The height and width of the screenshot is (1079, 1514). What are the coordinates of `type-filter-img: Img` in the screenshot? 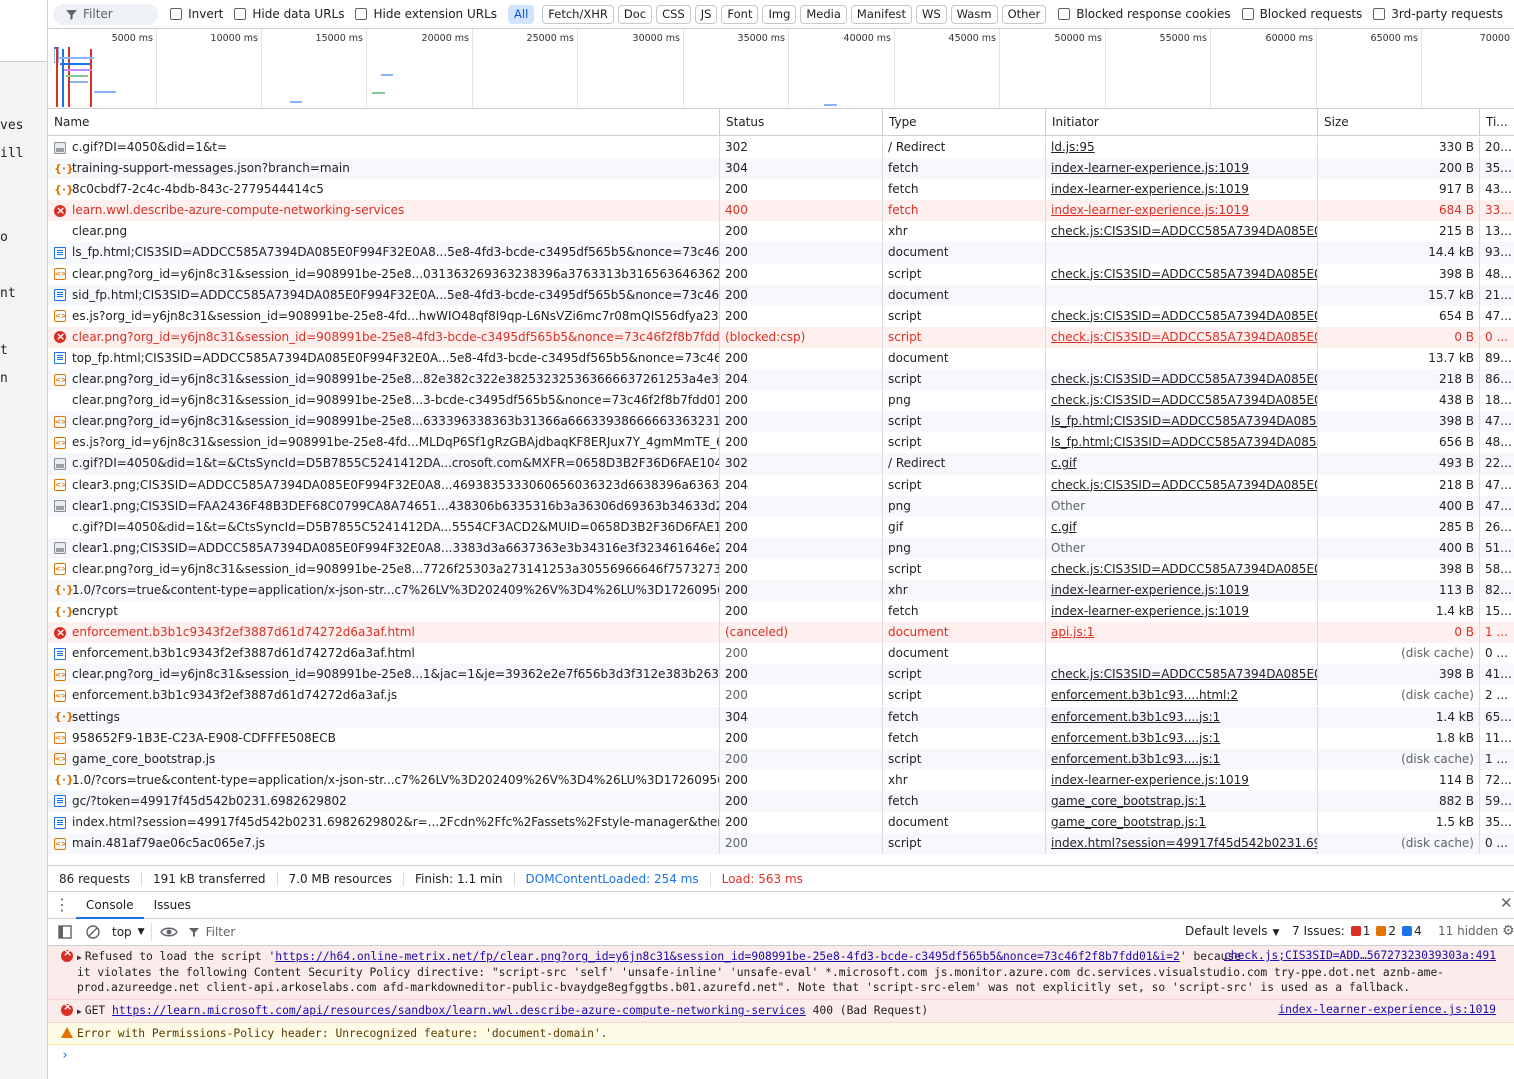 It's located at (779, 14).